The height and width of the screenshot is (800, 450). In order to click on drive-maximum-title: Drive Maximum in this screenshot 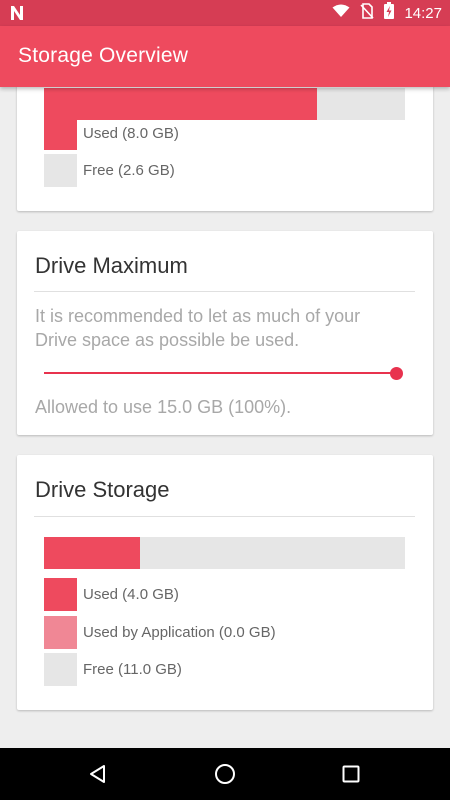, I will do `click(111, 265)`.